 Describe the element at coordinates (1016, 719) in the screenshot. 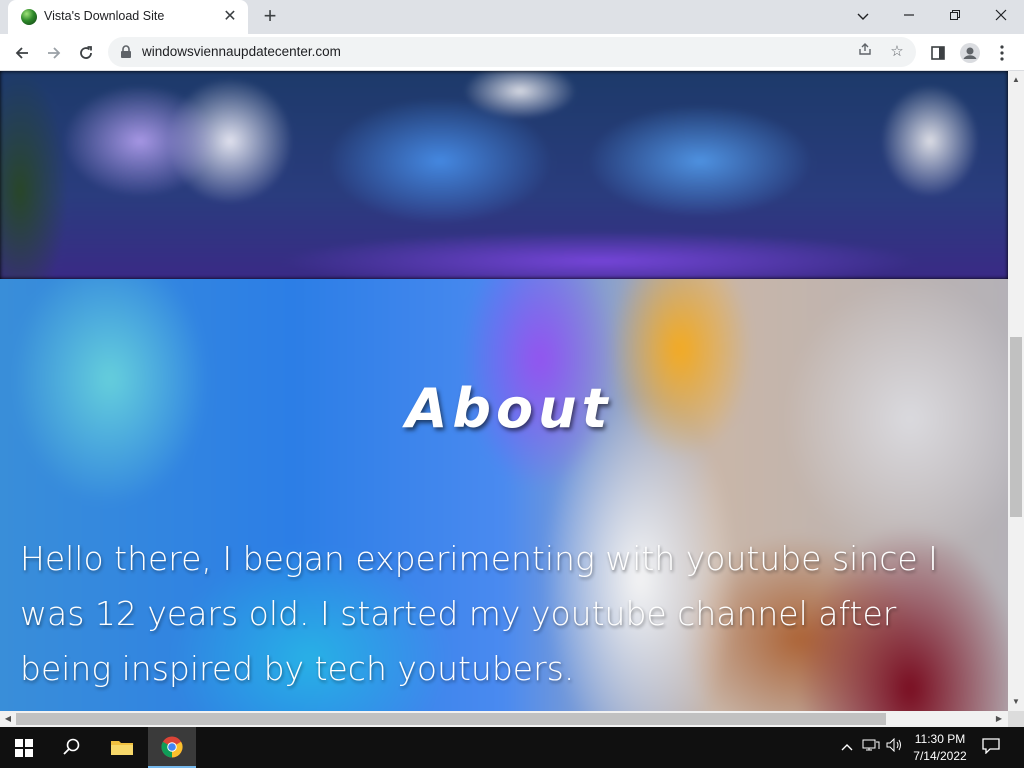

I see `scrollbar-corner` at that location.